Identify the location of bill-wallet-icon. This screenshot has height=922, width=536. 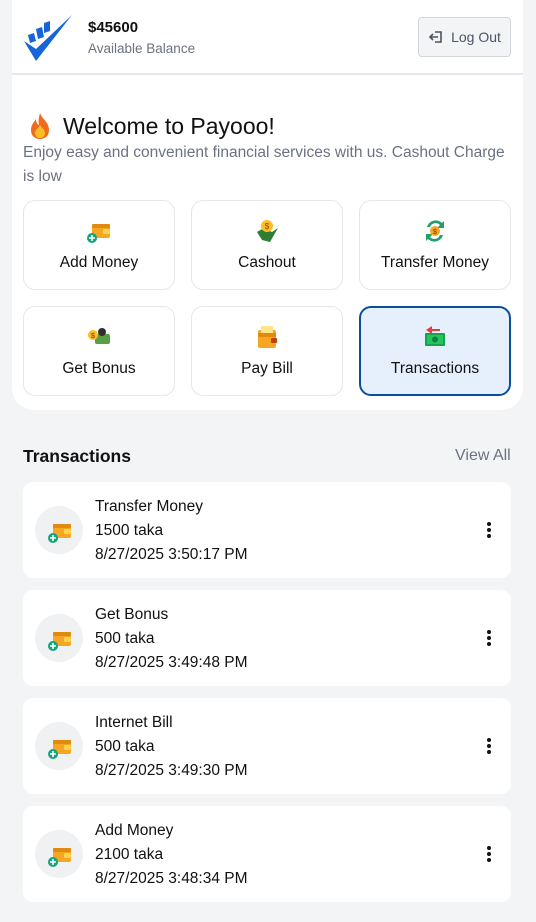
(267, 337).